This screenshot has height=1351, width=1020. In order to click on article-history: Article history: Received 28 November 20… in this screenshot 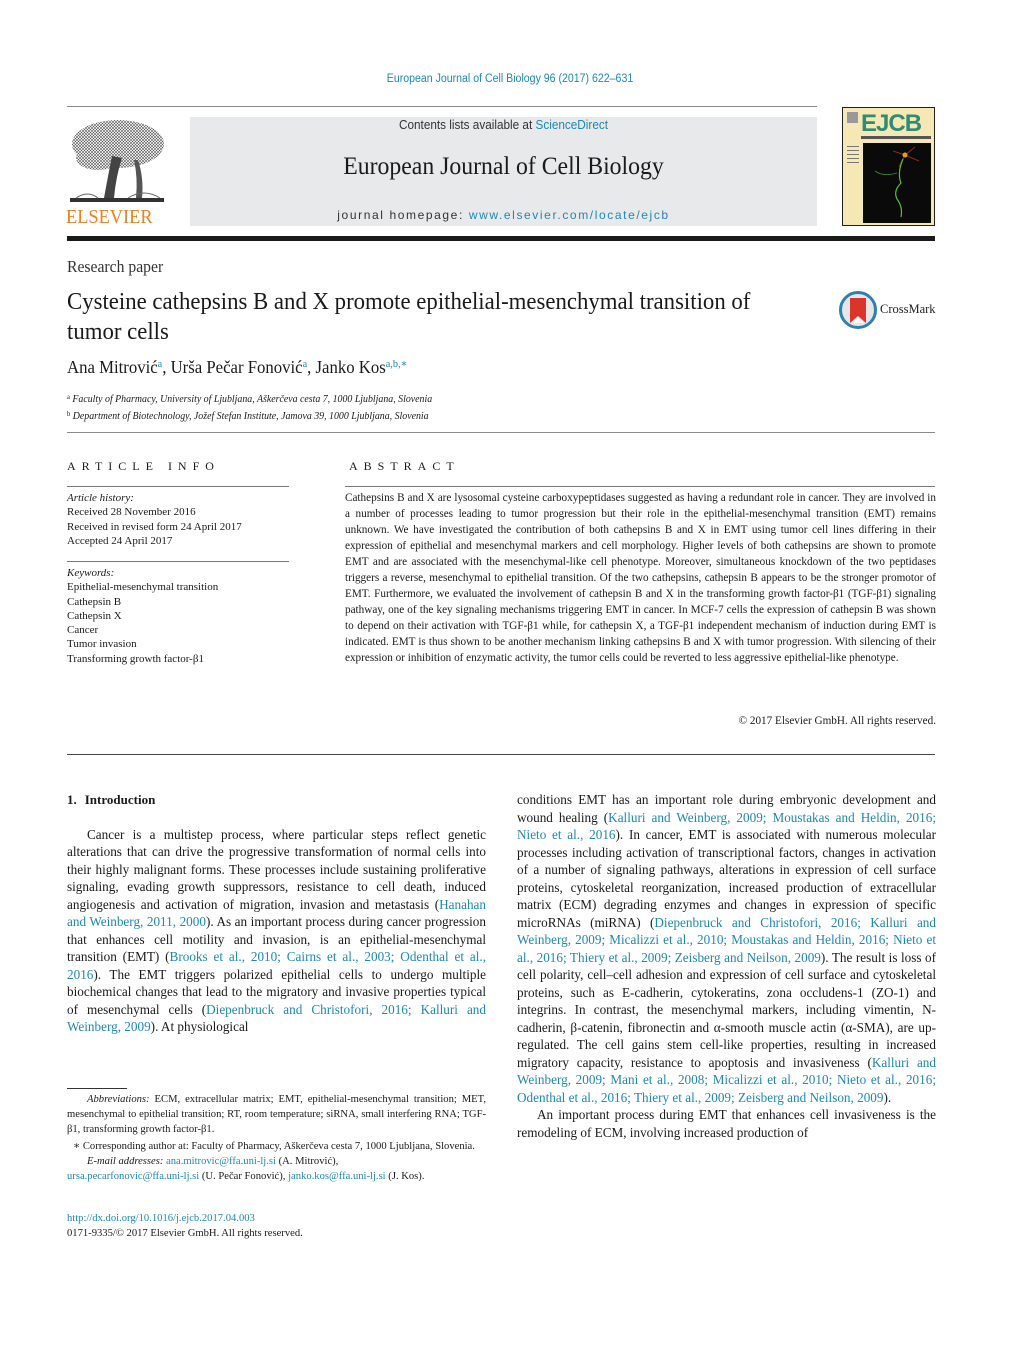, I will do `click(182, 519)`.